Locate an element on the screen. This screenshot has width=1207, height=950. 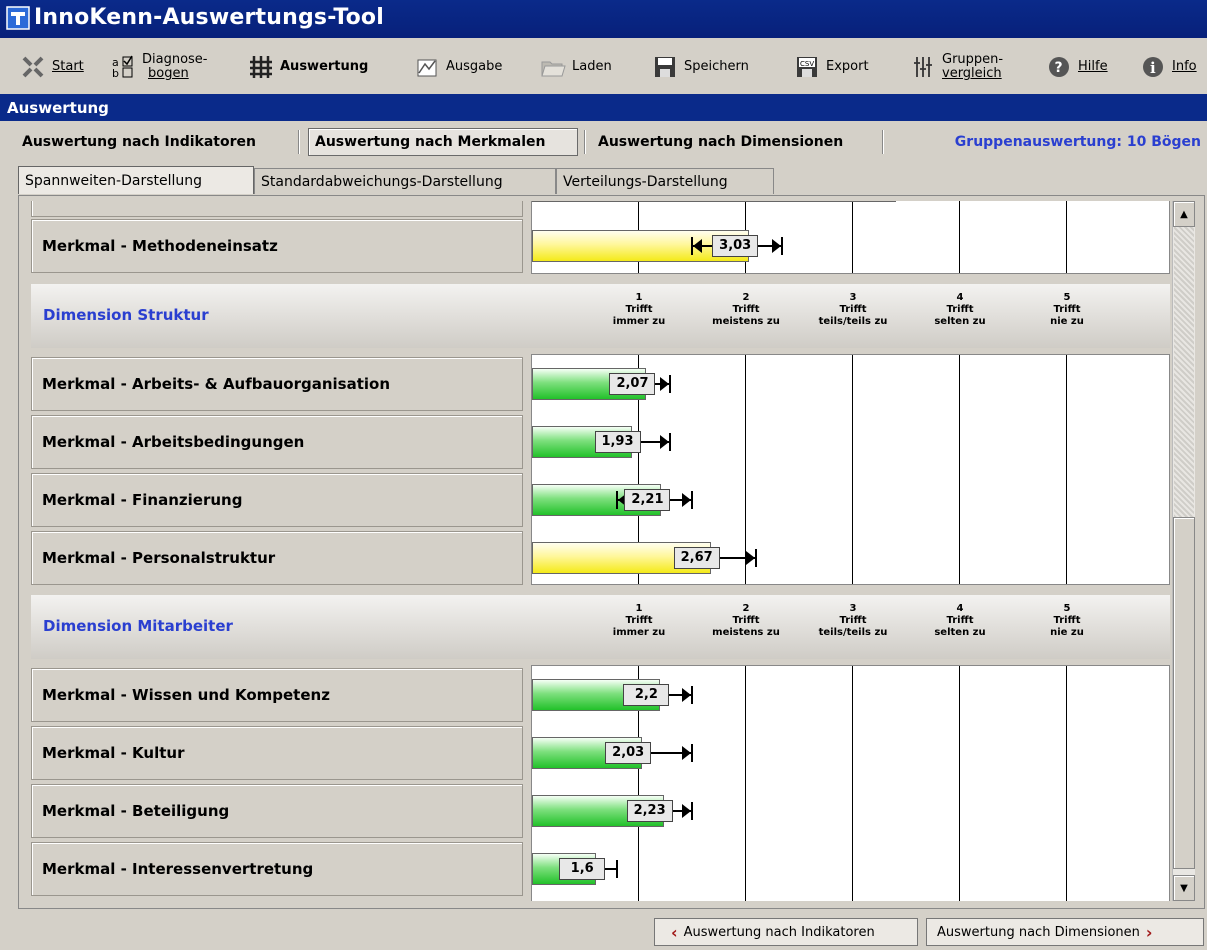
scroll-up-button: ▲ is located at coordinates (1184, 214).